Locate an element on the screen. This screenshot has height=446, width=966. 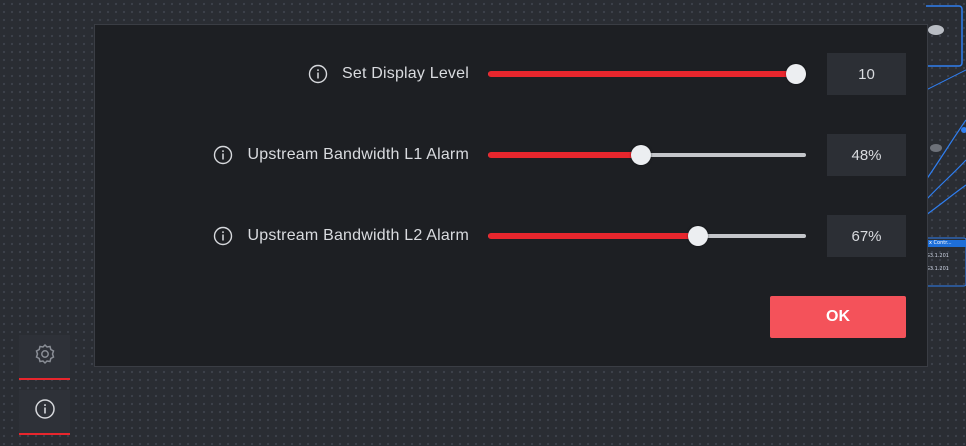
display-level-value: 10 is located at coordinates (866, 74).